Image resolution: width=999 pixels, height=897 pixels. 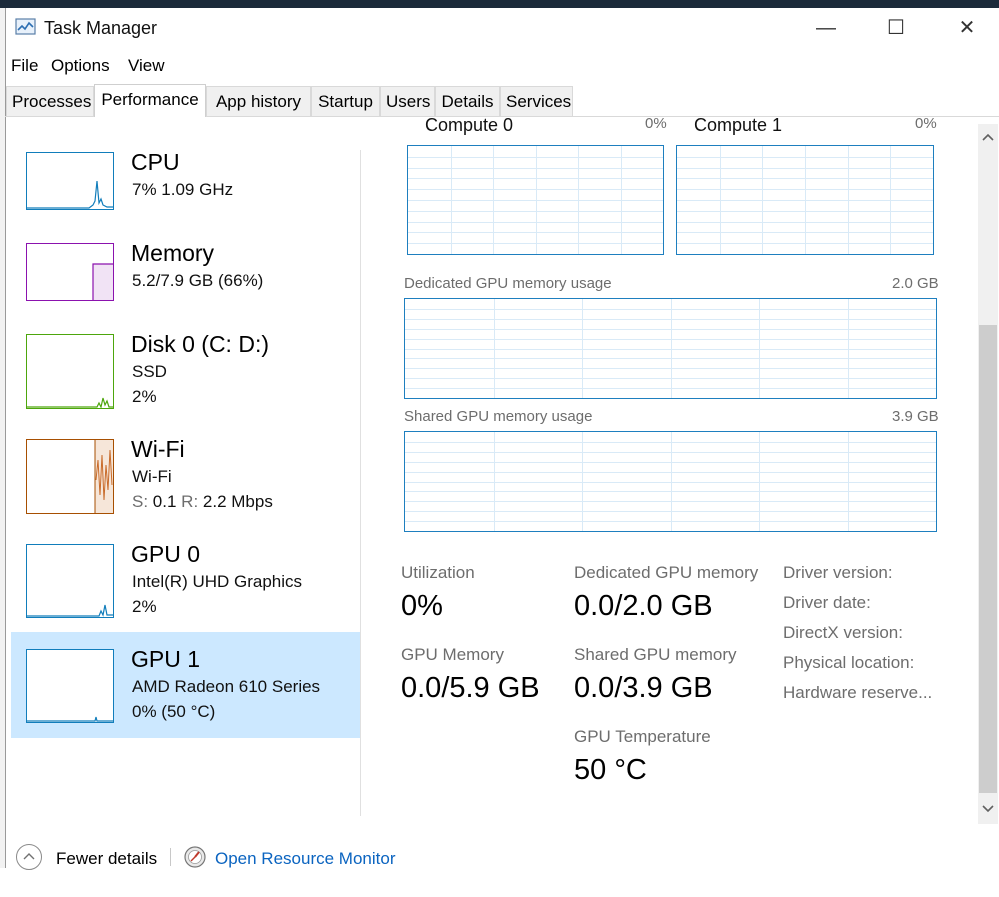 I want to click on compute0-graph, so click(x=535, y=200).